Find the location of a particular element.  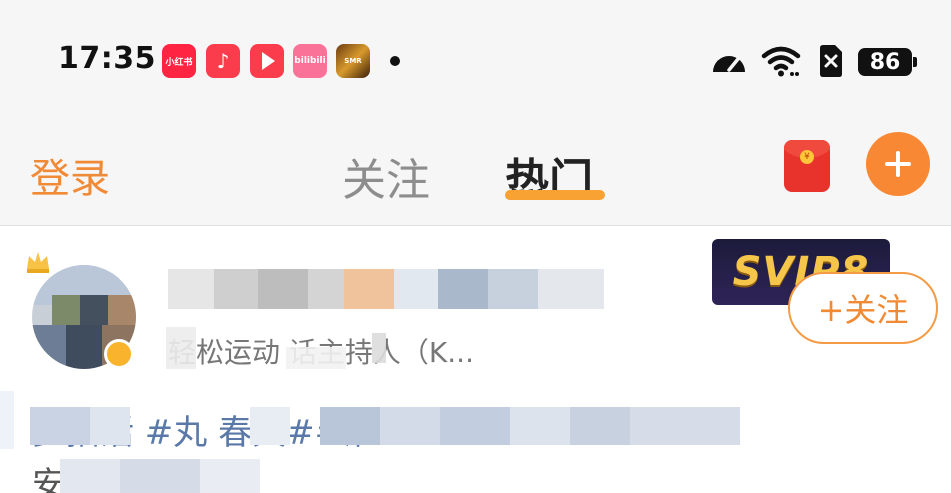

xiaohongshu-label: 小红书 is located at coordinates (179, 62).